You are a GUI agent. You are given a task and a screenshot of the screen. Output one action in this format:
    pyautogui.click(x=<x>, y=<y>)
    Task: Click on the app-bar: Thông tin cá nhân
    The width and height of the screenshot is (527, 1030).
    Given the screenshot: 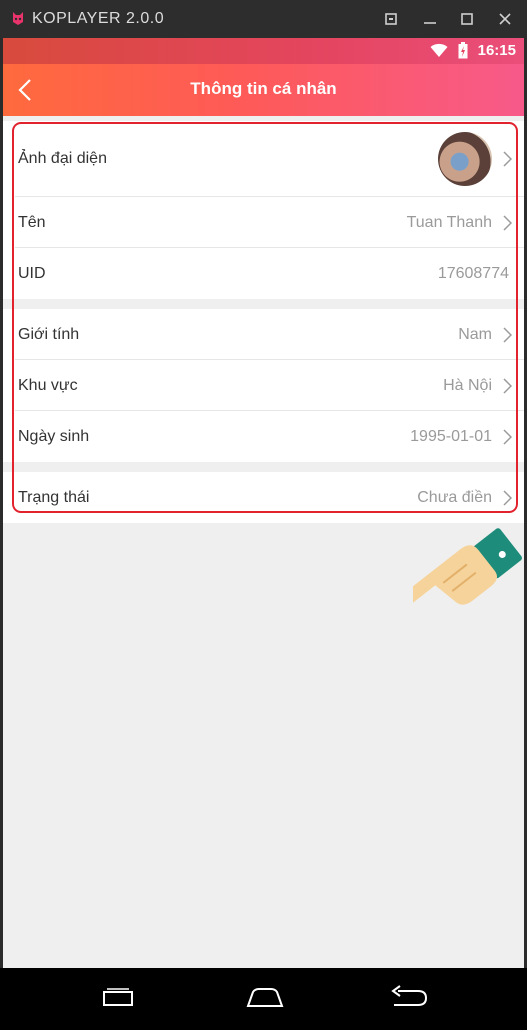 What is the action you would take?
    pyautogui.click(x=263, y=90)
    